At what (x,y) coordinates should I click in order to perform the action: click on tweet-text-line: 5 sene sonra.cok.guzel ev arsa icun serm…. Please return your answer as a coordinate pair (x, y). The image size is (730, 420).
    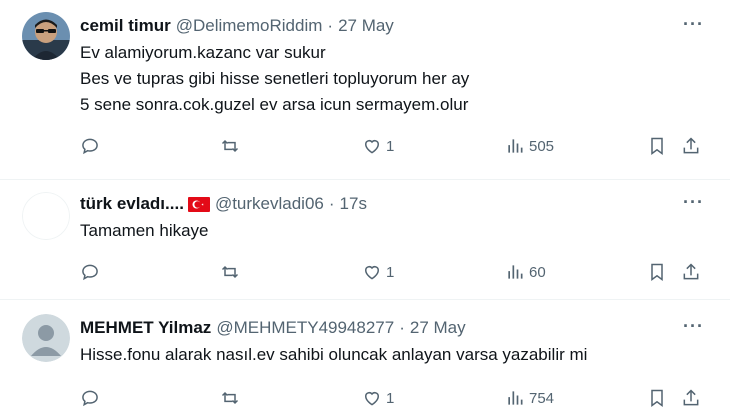
    Looking at the image, I should click on (274, 104).